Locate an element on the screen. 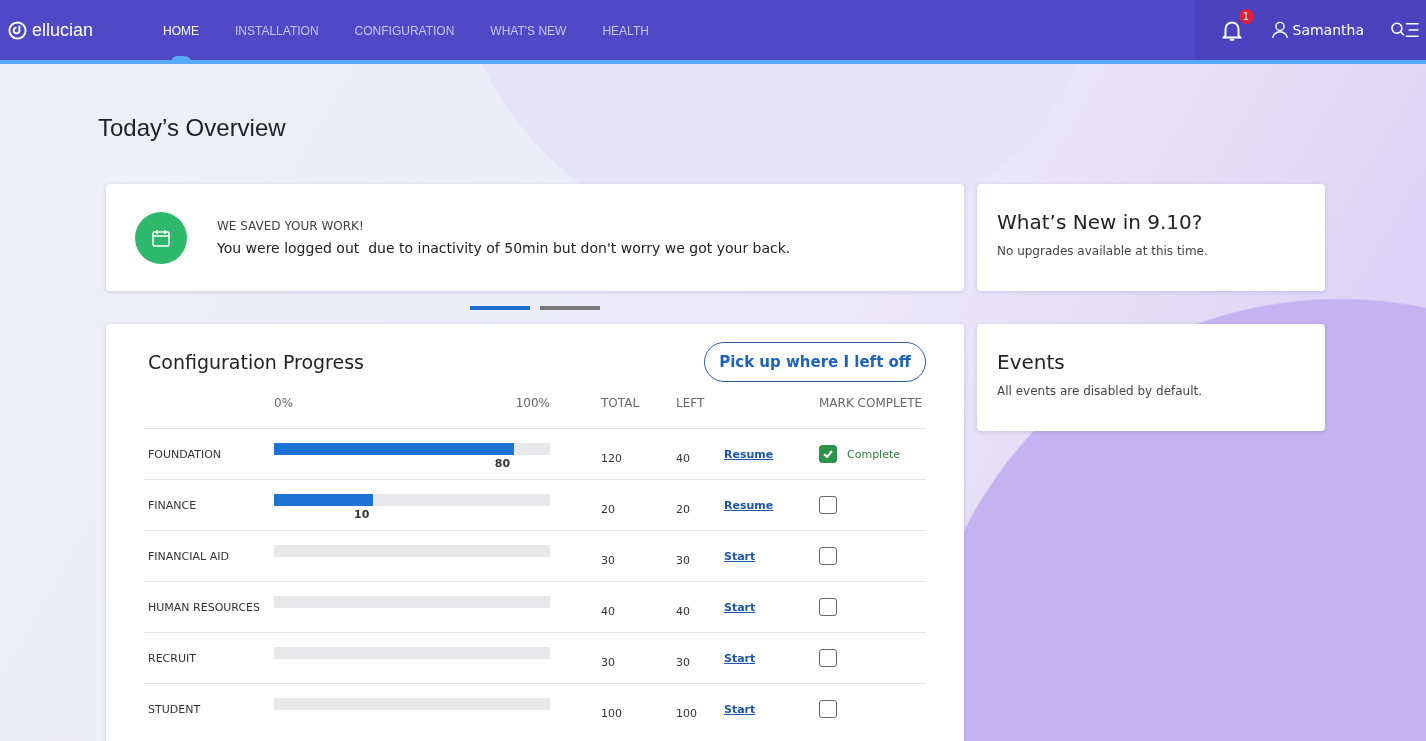  resume-button: Pick up where I left off is located at coordinates (815, 362).